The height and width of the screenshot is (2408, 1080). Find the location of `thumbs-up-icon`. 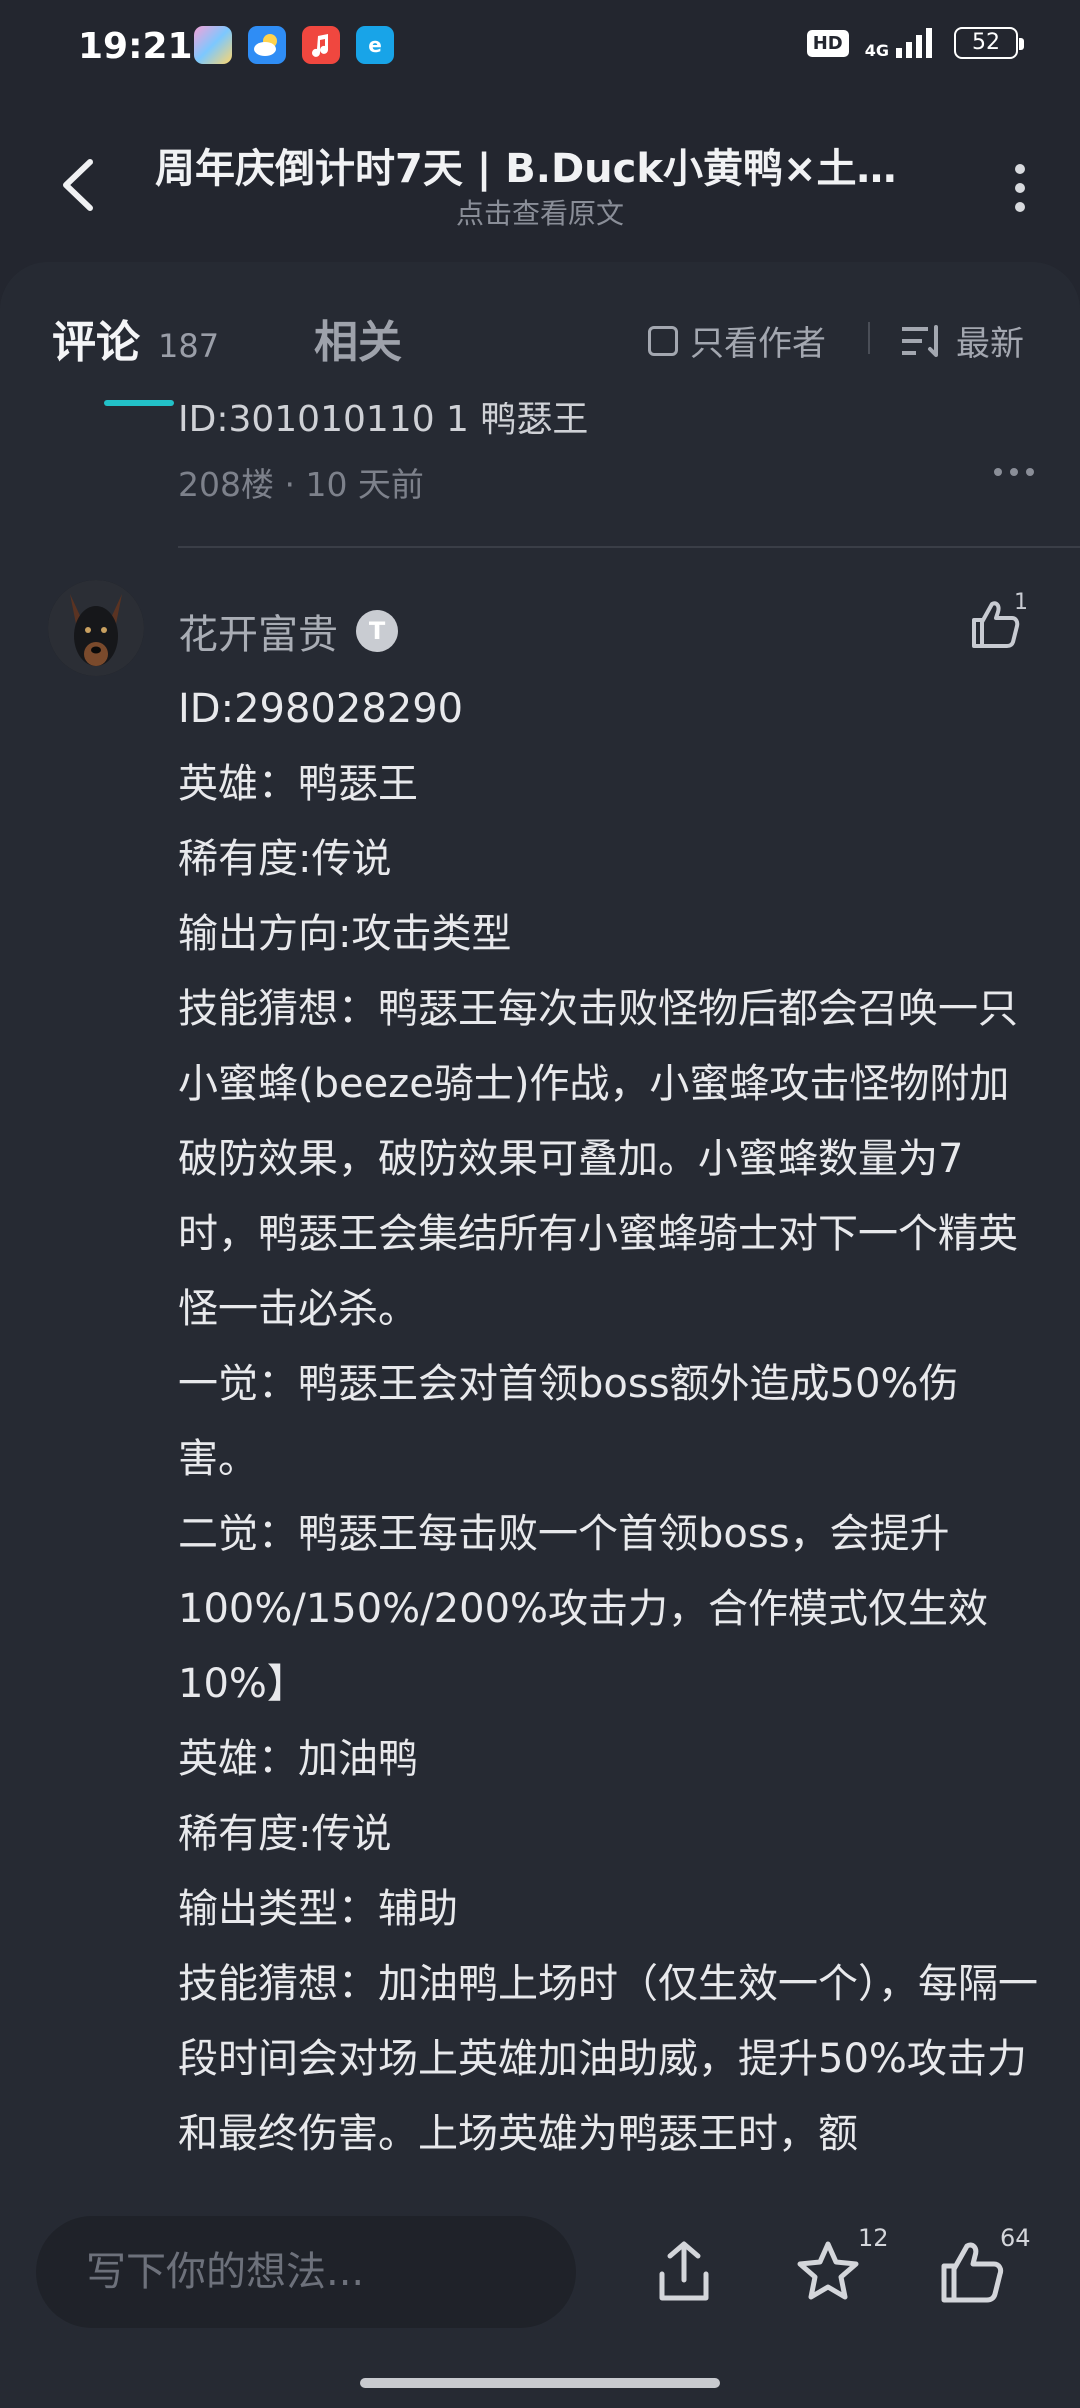

thumbs-up-icon is located at coordinates (972, 2272).